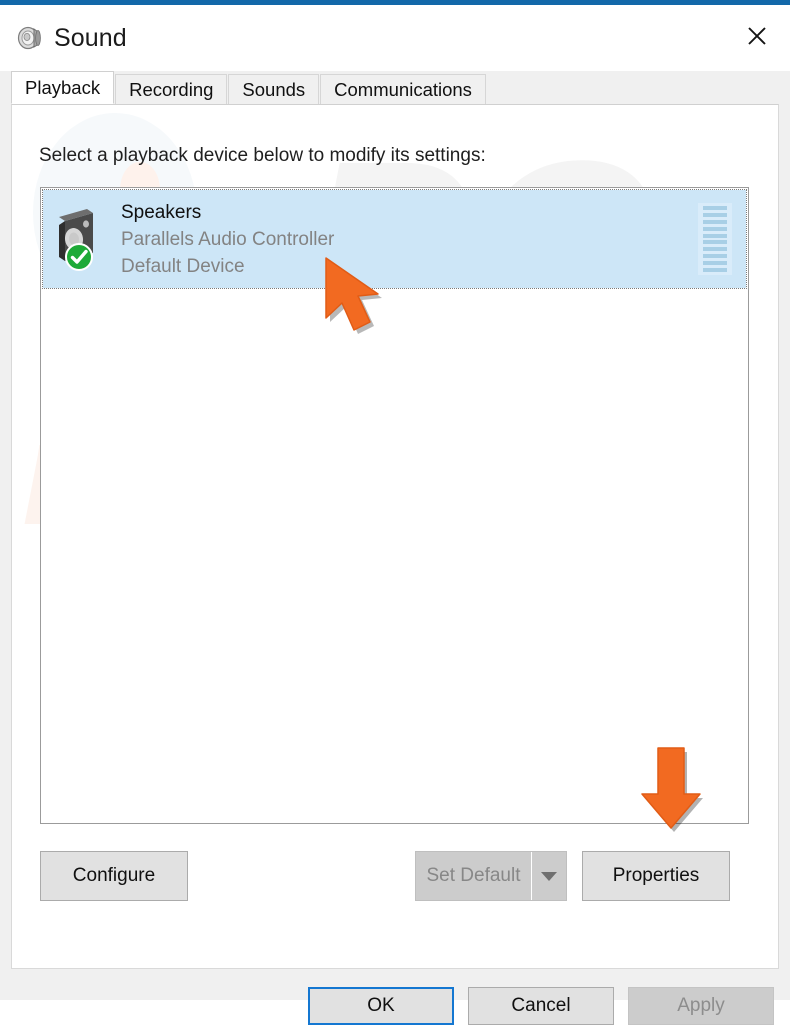 The height and width of the screenshot is (1025, 790). I want to click on configure-button-label: Configure, so click(114, 875).